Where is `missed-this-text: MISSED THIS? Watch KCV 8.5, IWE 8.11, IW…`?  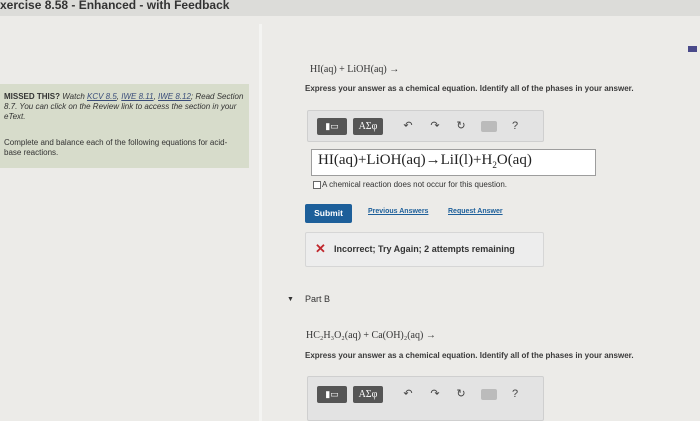 missed-this-text: MISSED THIS? Watch KCV 8.5, IWE 8.11, IW… is located at coordinates (124, 106).